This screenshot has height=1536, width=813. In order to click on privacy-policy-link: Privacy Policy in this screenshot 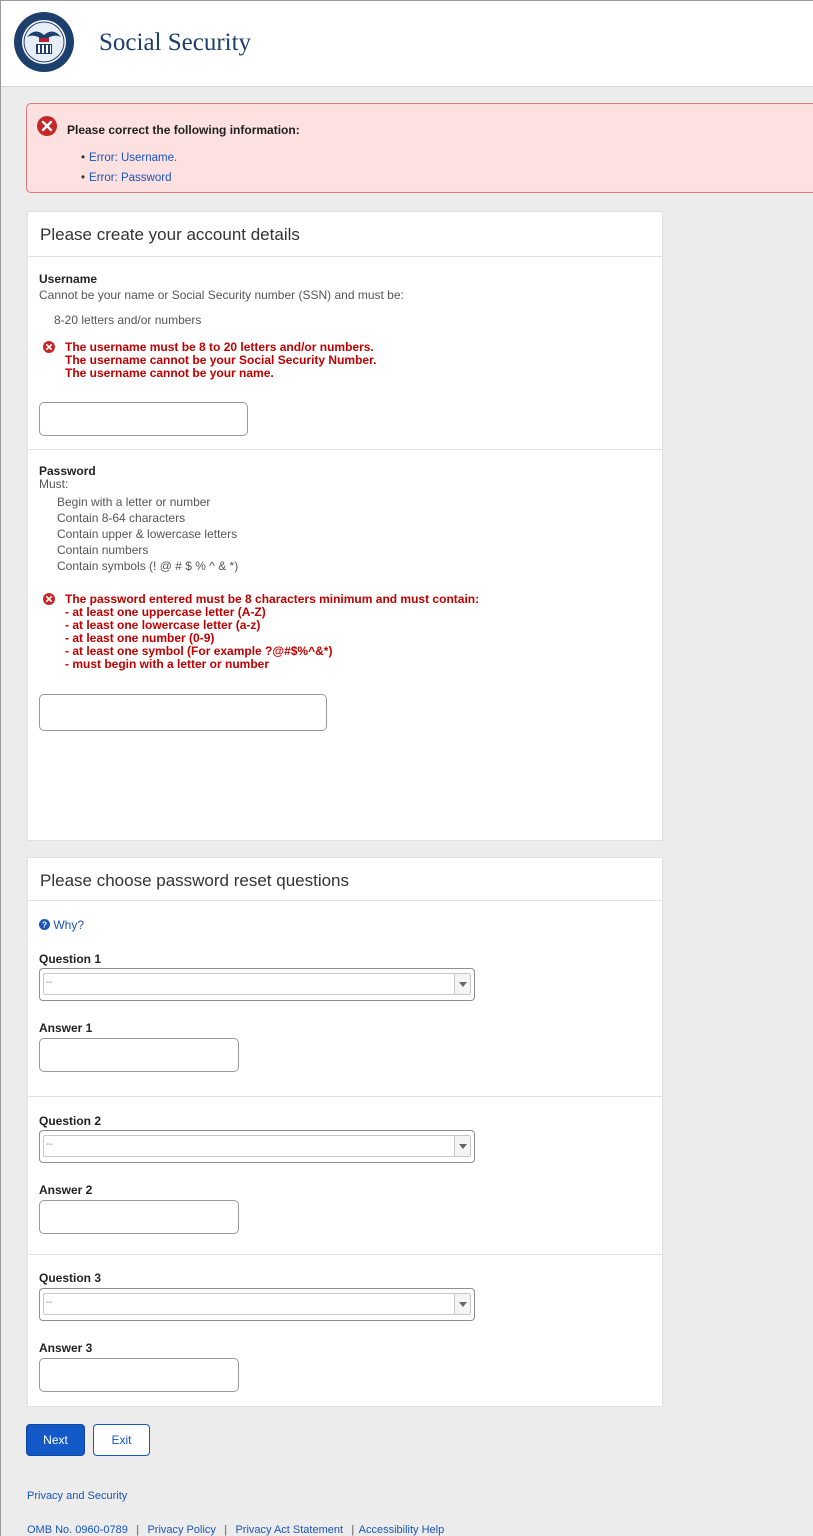, I will do `click(181, 1530)`.